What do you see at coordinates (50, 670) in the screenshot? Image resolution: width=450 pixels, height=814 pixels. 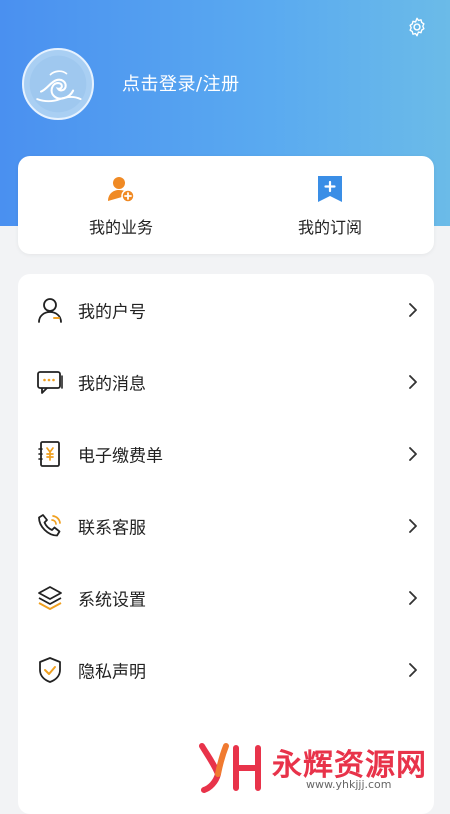 I see `shield-check-icon` at bounding box center [50, 670].